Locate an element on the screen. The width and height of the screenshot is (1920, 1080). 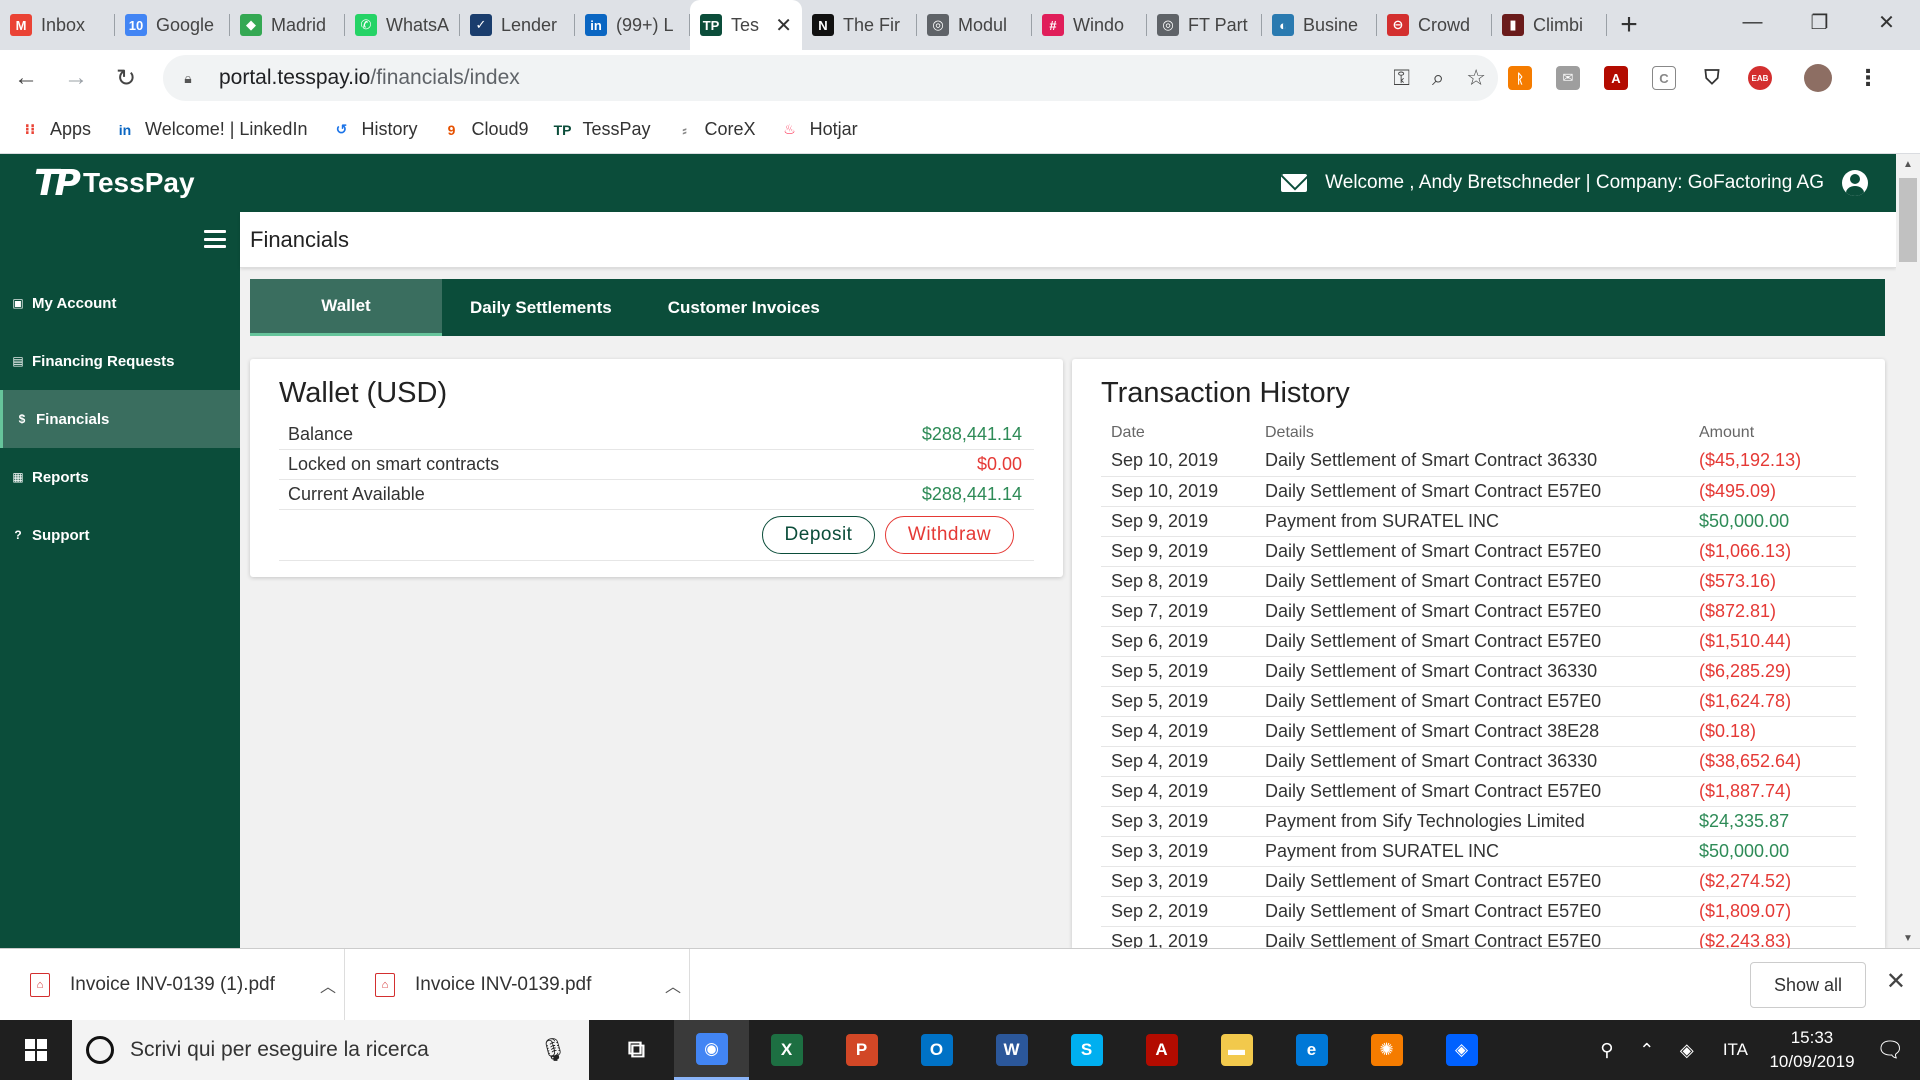
bookmark-item: ↺ History is located at coordinates (374, 129).